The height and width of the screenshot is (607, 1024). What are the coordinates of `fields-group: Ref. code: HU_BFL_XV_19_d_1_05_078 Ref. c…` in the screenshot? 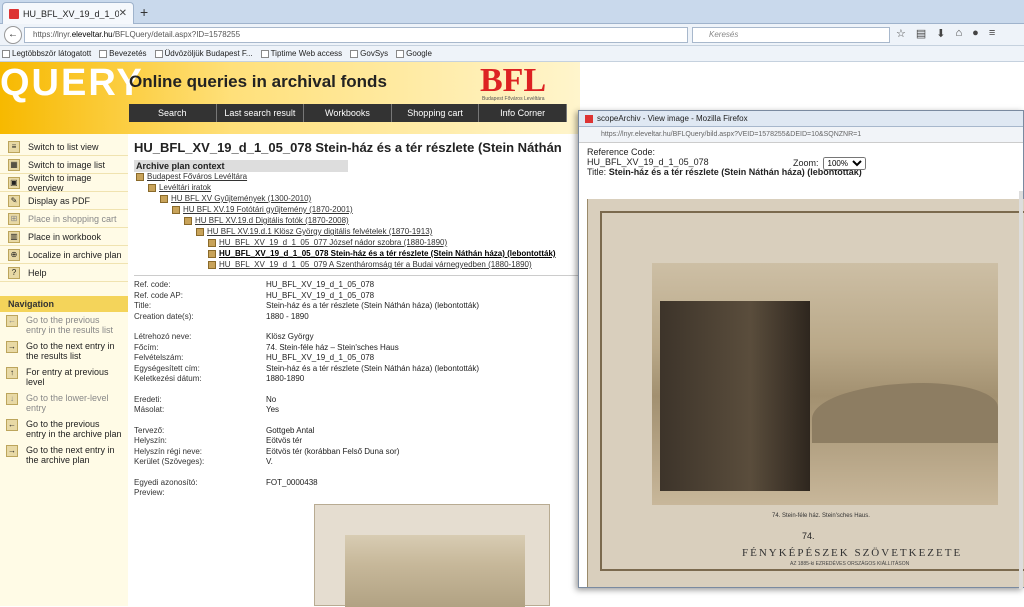 It's located at (357, 301).